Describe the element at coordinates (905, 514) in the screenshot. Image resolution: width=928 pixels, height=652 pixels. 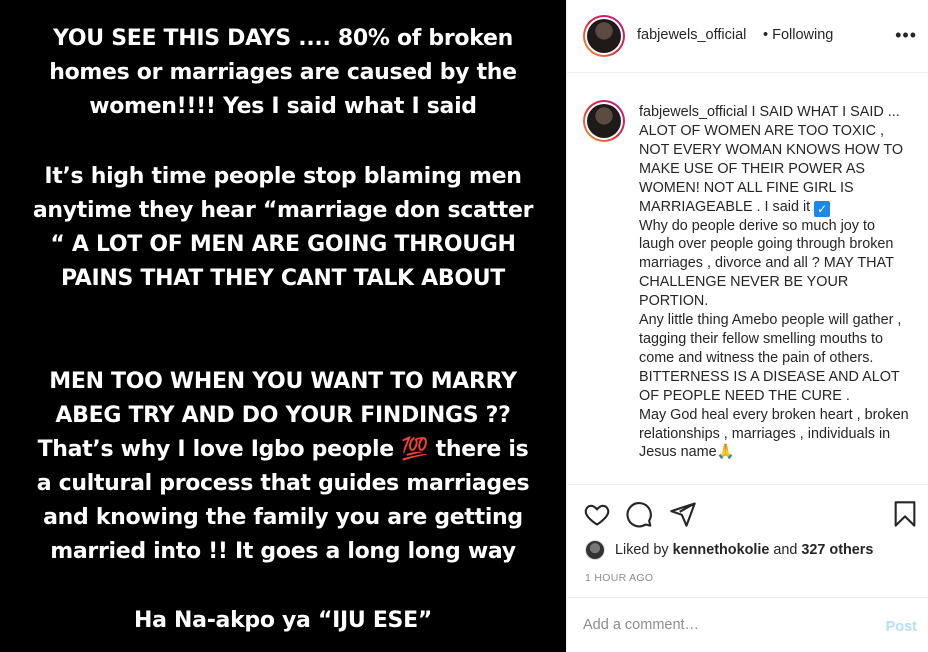
I see `bookmark-icon` at that location.